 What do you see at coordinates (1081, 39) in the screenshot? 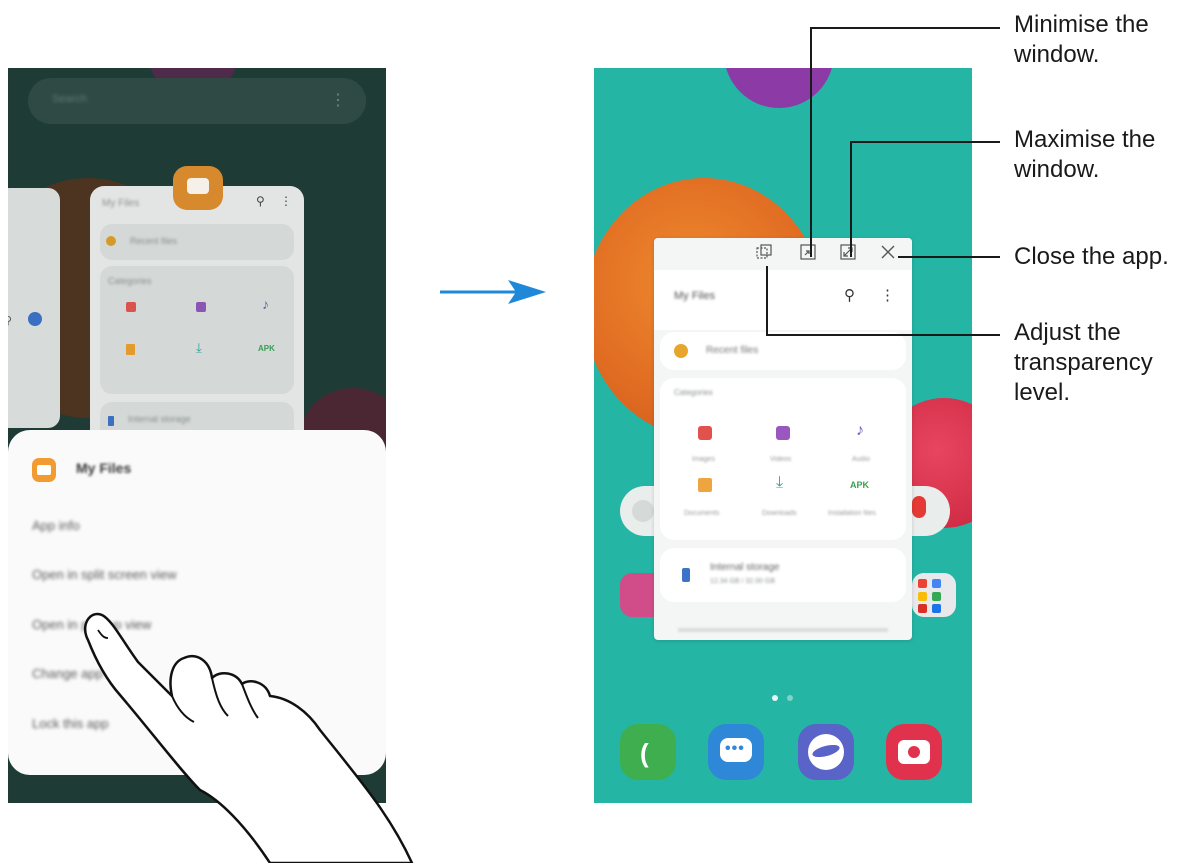
I see `annotation-minimise: Minimise the window.` at bounding box center [1081, 39].